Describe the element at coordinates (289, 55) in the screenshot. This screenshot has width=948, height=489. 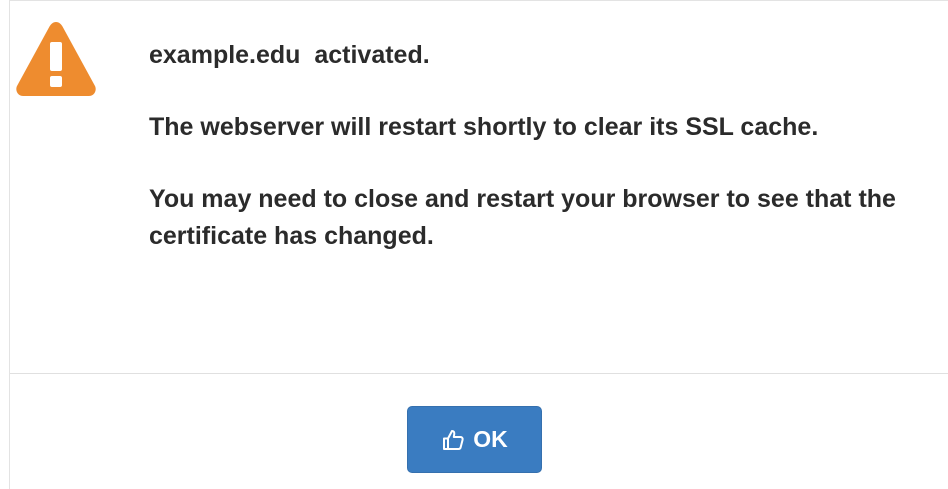
I see `message-line-activated: example.edu activated.` at that location.